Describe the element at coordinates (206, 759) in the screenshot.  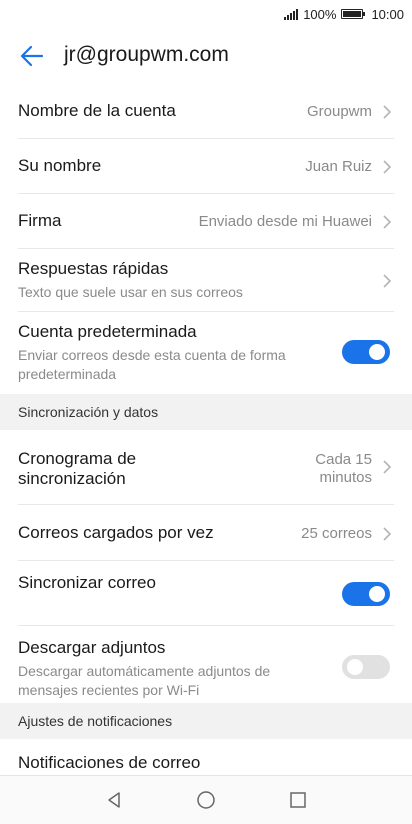
I see `mail-notifications-row: Notificaciones de correo` at that location.